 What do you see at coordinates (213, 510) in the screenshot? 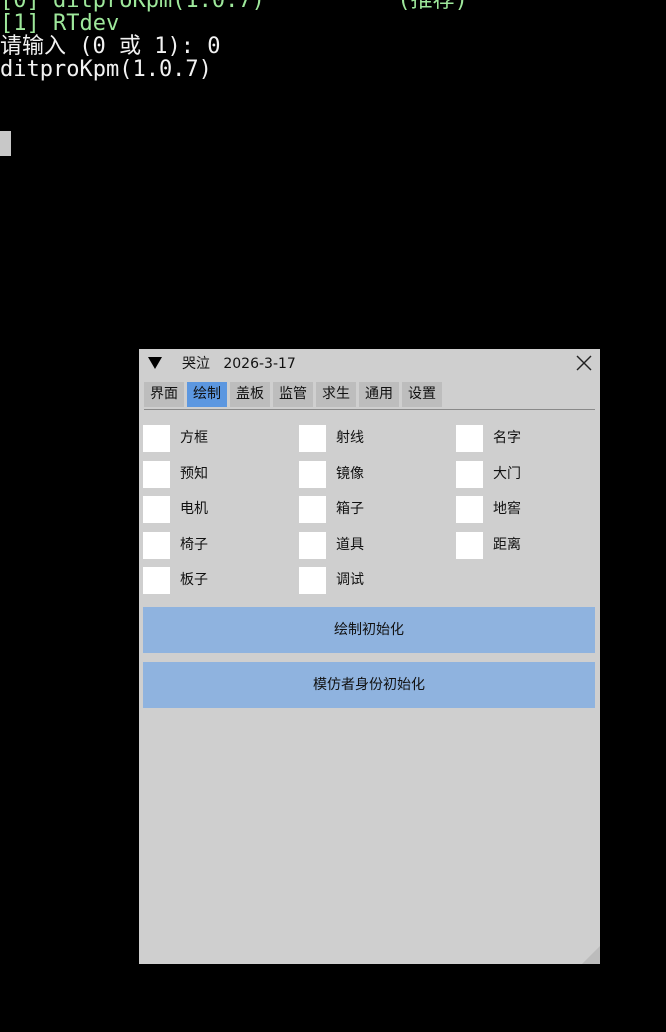
I see `option-item: 电机` at bounding box center [213, 510].